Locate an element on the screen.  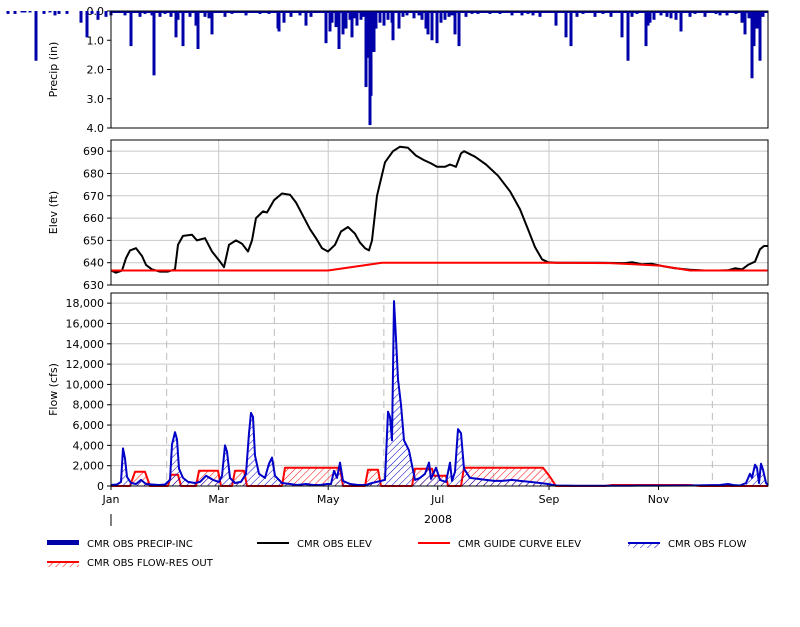
precip-ytick-label-1: 1.0 is located at coordinates (96, 40).